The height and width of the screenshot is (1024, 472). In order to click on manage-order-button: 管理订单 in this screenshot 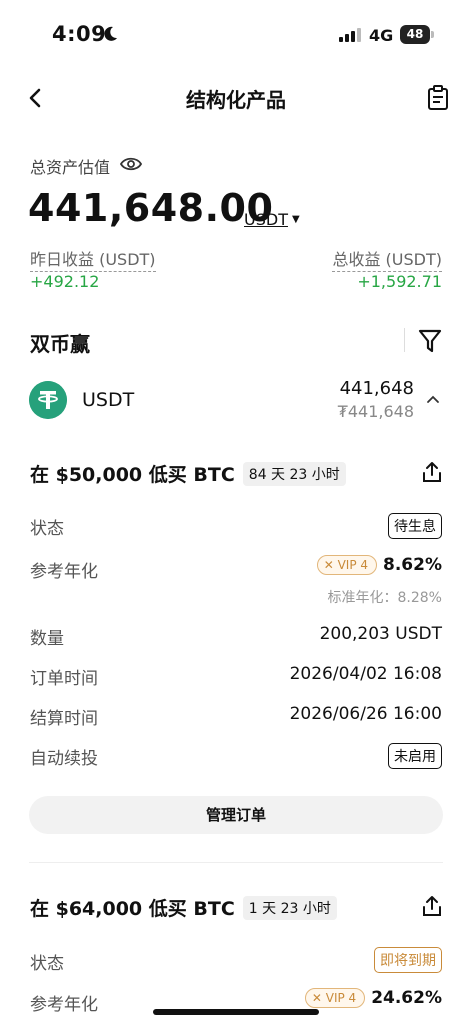, I will do `click(236, 815)`.